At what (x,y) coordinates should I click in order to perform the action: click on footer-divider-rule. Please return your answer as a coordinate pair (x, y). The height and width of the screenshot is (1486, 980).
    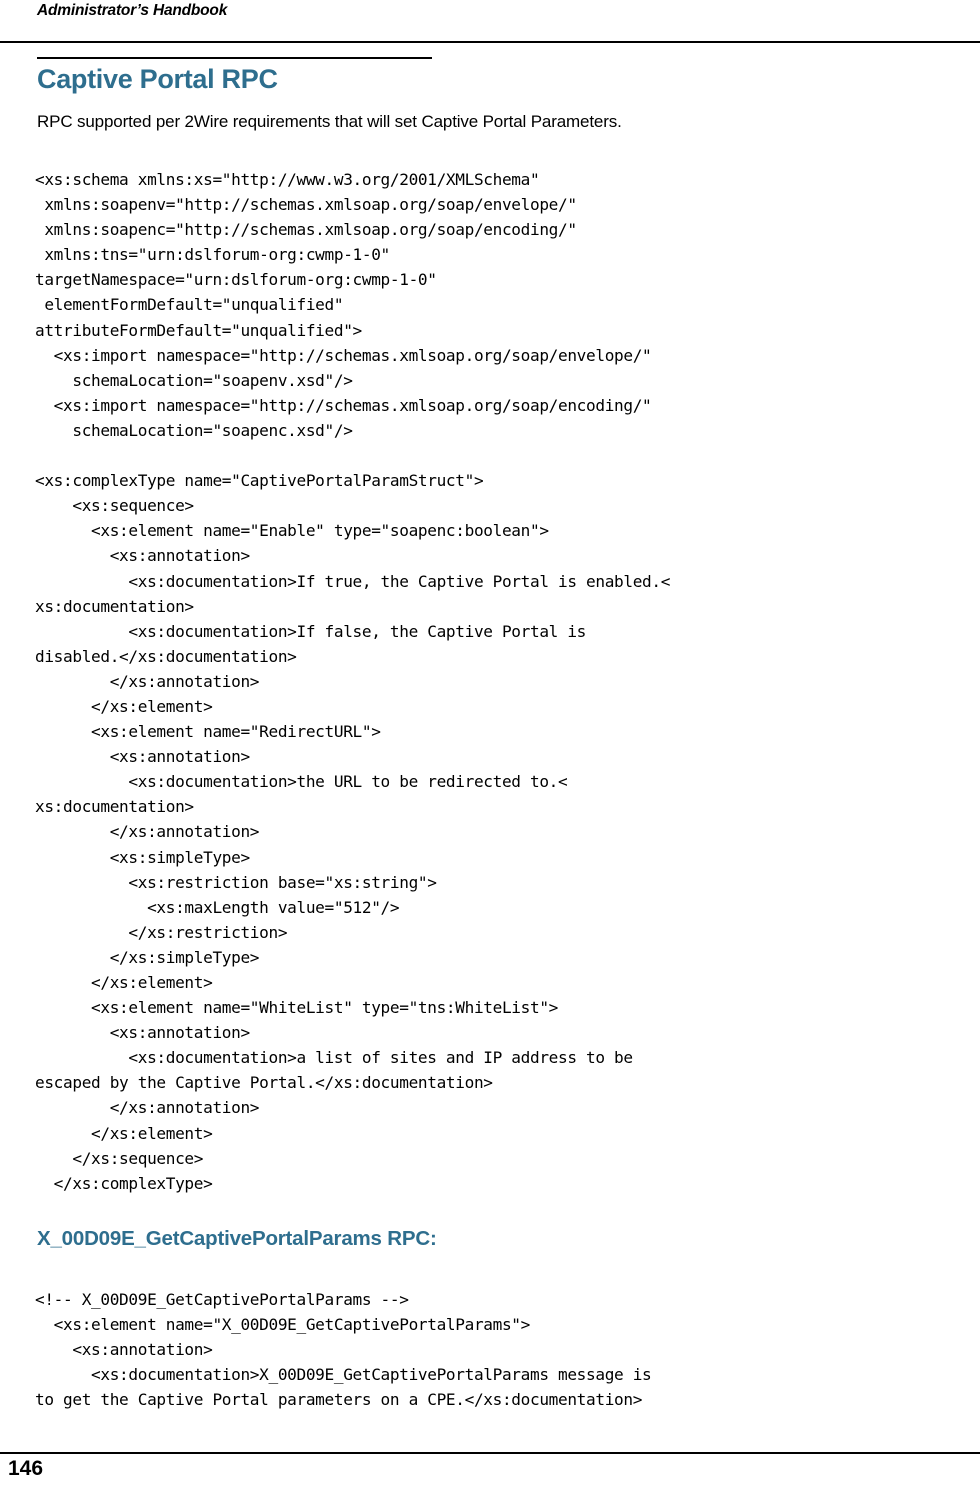
    Looking at the image, I should click on (490, 1453).